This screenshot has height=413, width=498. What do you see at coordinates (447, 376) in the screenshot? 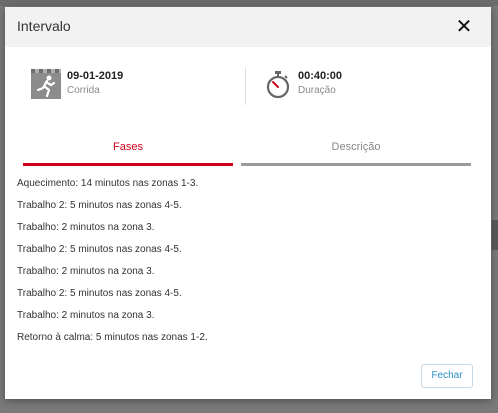
I see `close-button: Fechar` at bounding box center [447, 376].